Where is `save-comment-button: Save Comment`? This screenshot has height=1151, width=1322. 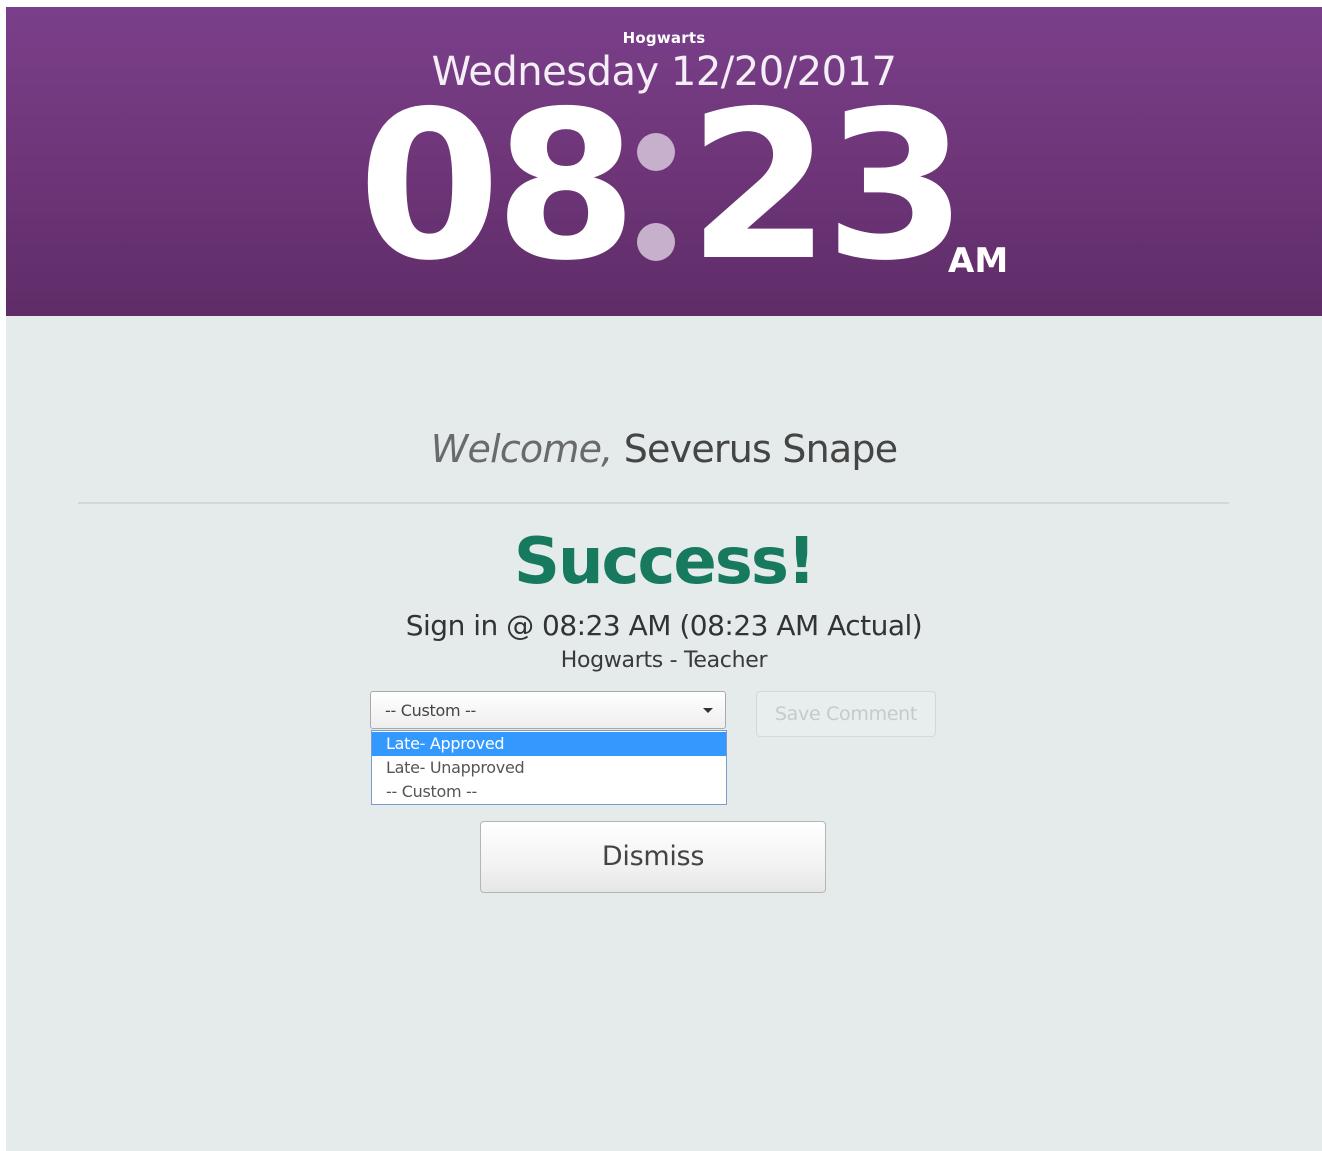 save-comment-button: Save Comment is located at coordinates (846, 714).